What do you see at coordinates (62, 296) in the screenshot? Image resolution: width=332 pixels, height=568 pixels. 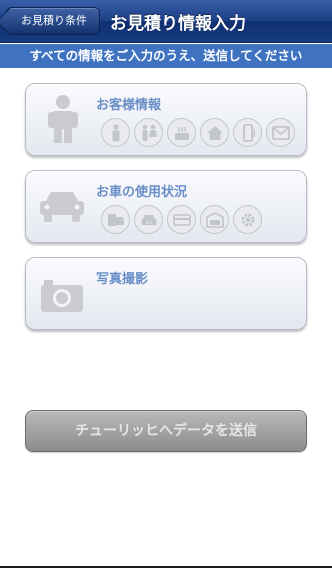 I see `camera-icon` at bounding box center [62, 296].